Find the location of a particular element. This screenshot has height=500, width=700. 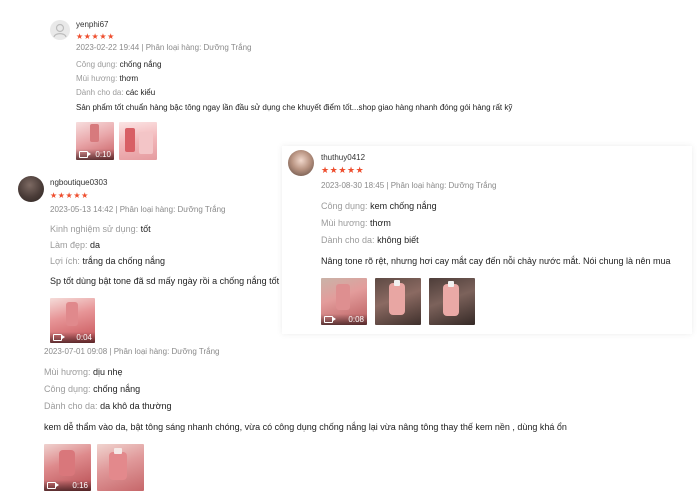

attr-value: da is located at coordinates (95, 245).